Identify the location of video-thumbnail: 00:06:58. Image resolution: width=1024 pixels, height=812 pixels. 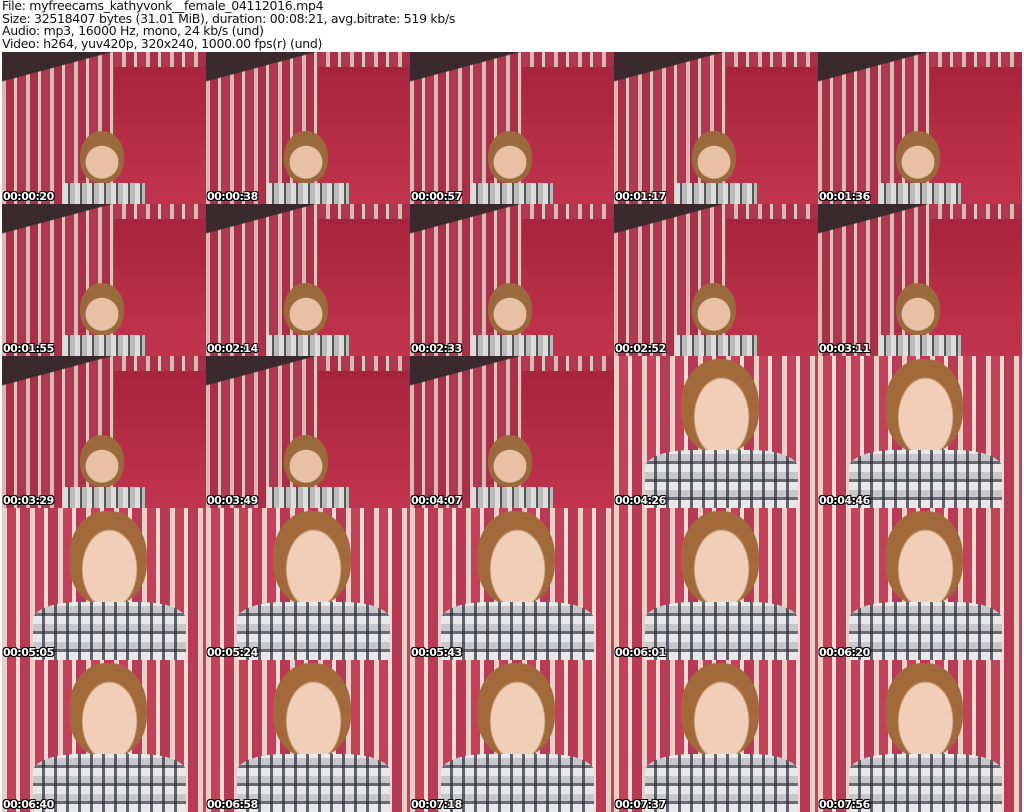
(308, 736).